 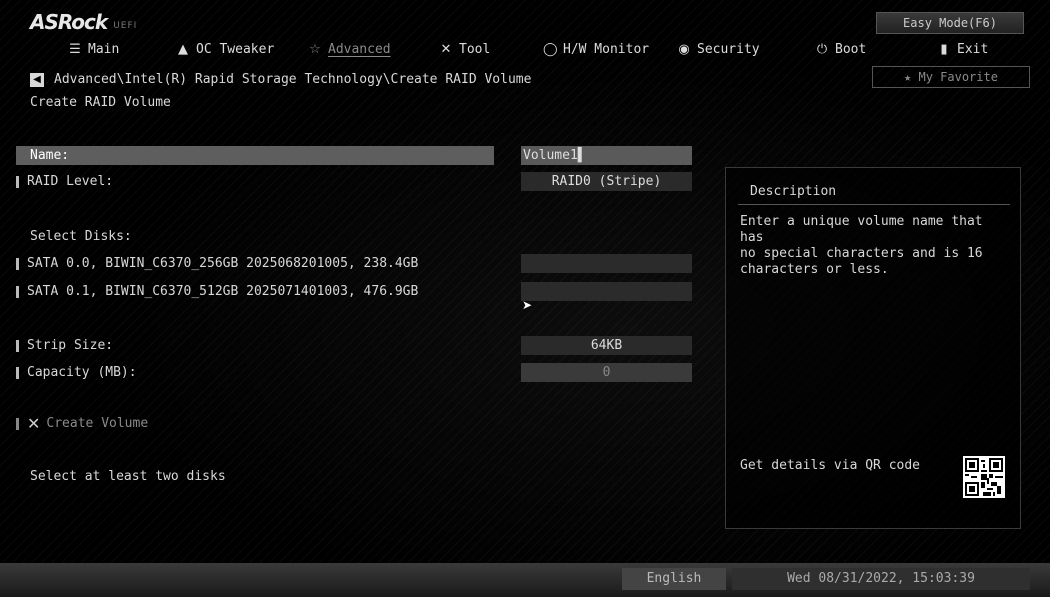 What do you see at coordinates (37, 79) in the screenshot?
I see `back-arrow-icon: ◀` at bounding box center [37, 79].